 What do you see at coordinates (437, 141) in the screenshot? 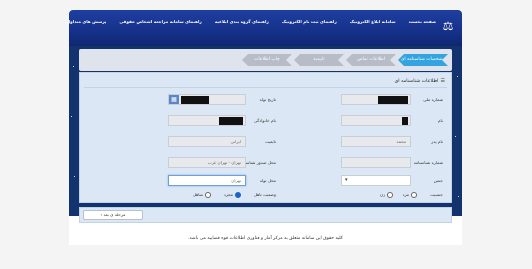
I see `father-name-label: نام پدر` at bounding box center [437, 141].